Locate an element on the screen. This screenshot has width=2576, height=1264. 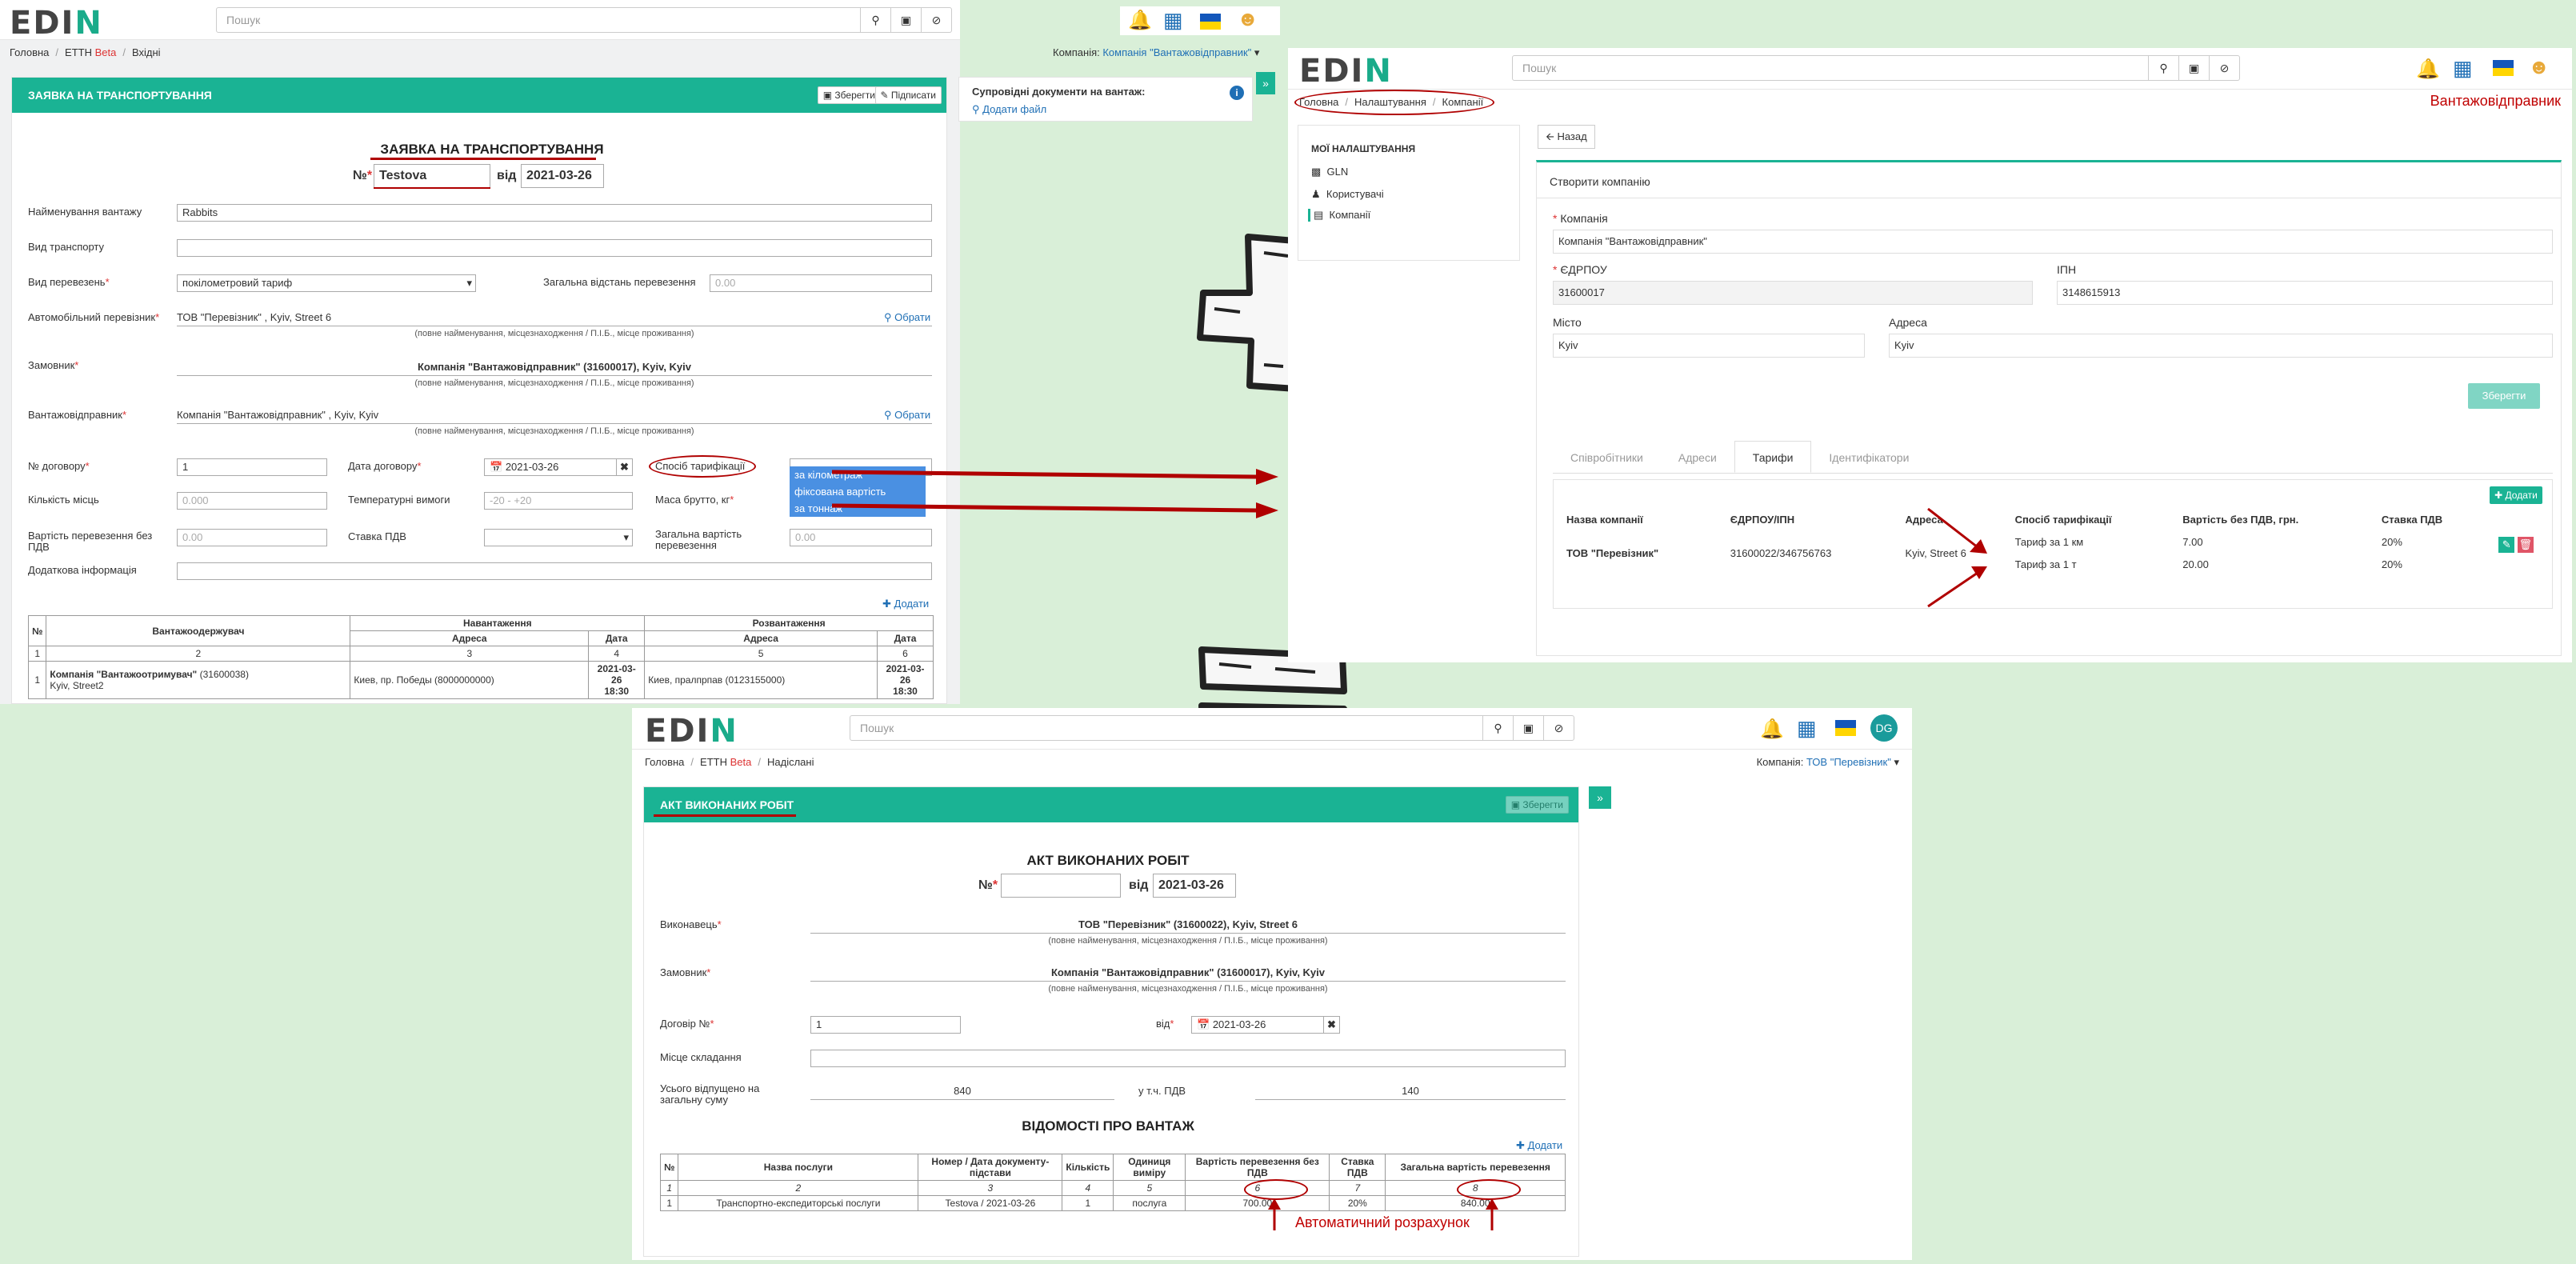
back-button: 🡨 Назад is located at coordinates (1566, 137).